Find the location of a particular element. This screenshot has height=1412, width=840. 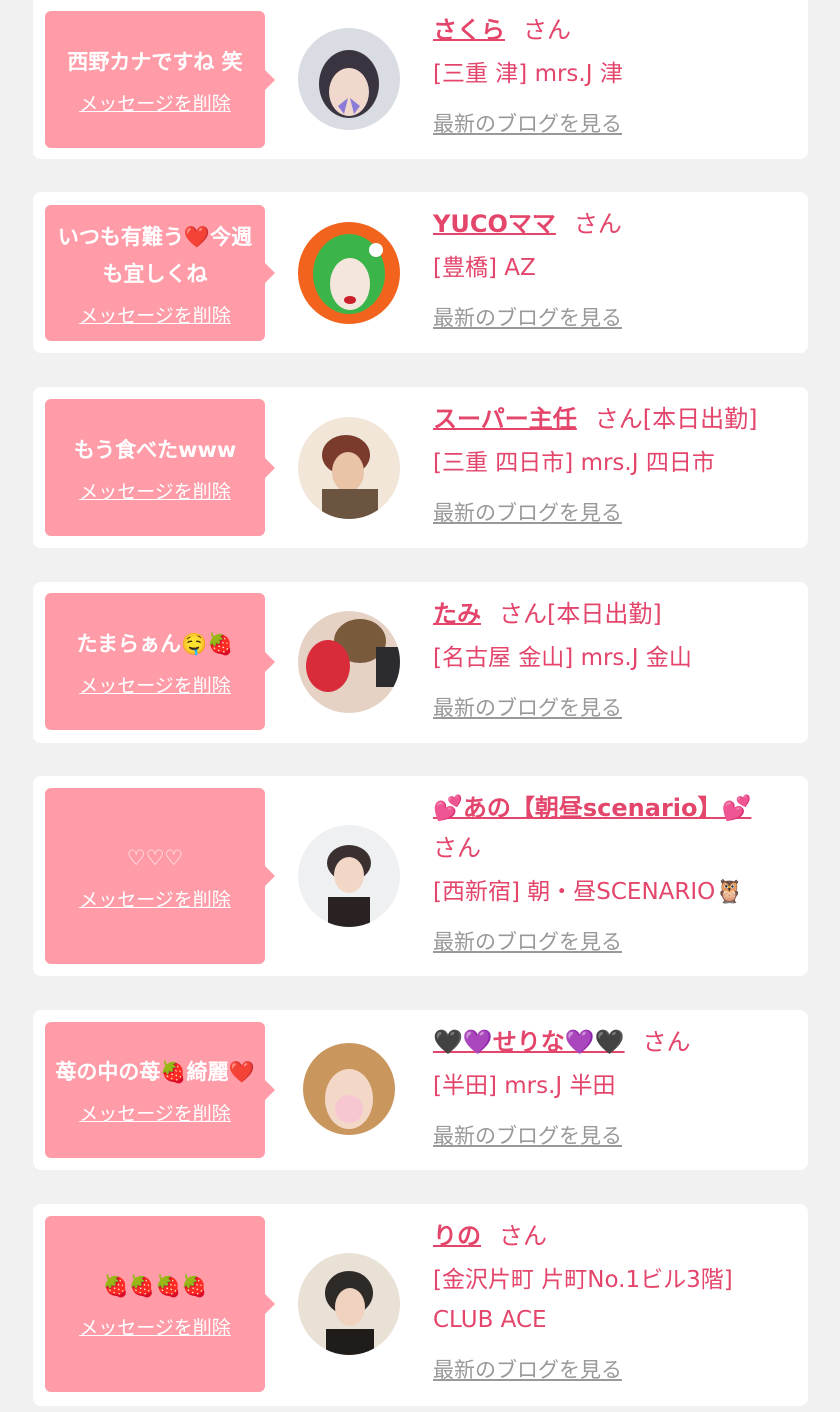

message-text: 西野カナですね 笑 is located at coordinates (155, 61).